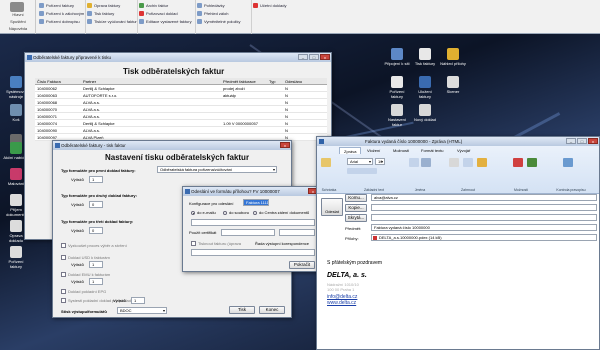 This screenshot has height=350, width=600. I want to click on printer-select: BDOC, so click(142, 310).